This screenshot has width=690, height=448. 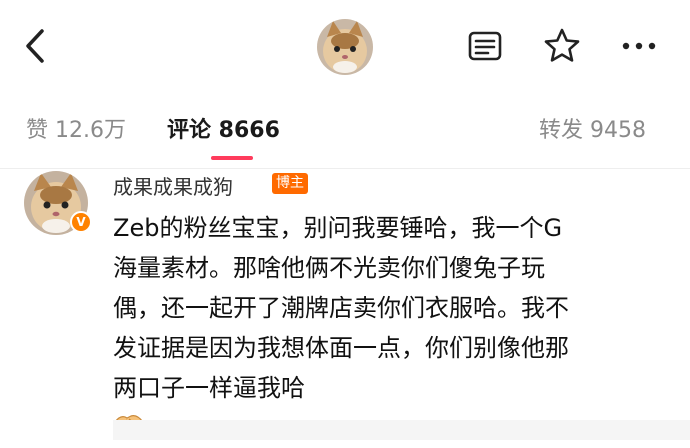 I want to click on verified-badge: V, so click(x=81, y=222).